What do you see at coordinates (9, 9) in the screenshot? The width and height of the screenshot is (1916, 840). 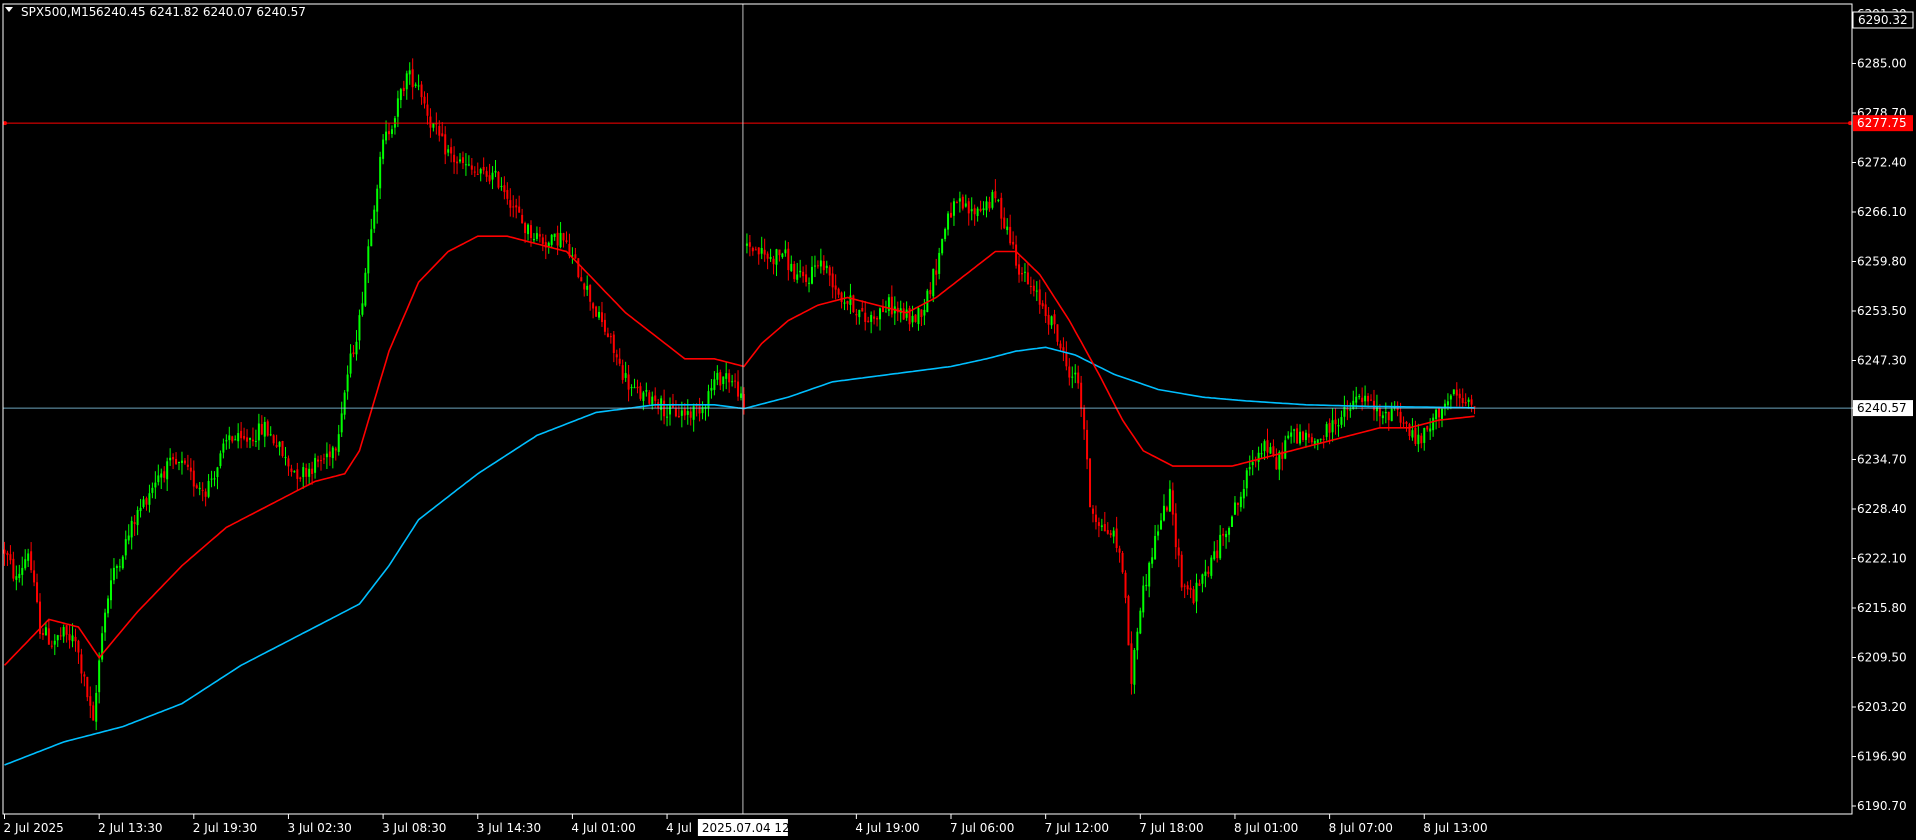 I see `triangle-down-icon` at bounding box center [9, 9].